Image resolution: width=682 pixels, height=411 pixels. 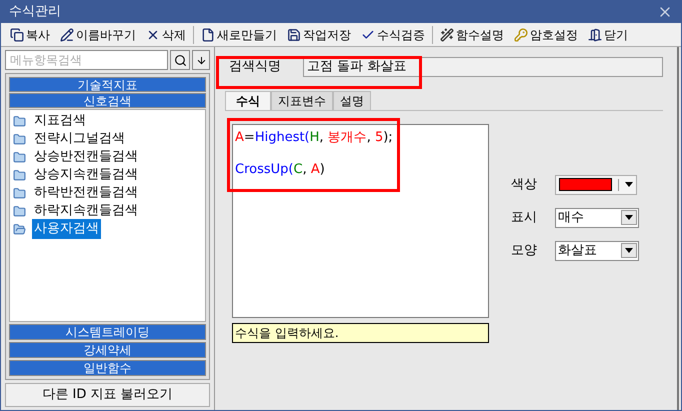 What do you see at coordinates (597, 218) in the screenshot?
I see `dropdown: 매수` at bounding box center [597, 218].